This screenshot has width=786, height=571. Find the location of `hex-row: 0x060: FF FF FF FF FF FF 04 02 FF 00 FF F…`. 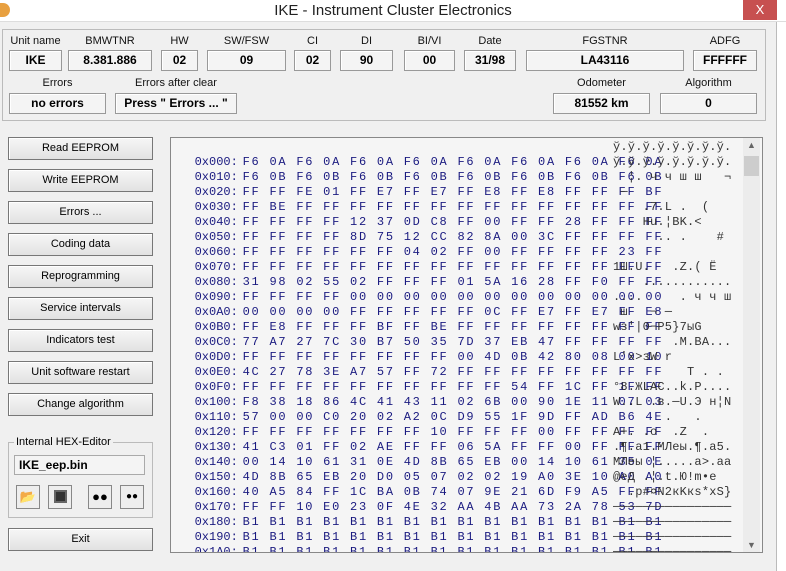

hex-row: 0x060: FF FF FF FF FF FF 04 02 FF 00 FF F… is located at coordinates (448, 244).